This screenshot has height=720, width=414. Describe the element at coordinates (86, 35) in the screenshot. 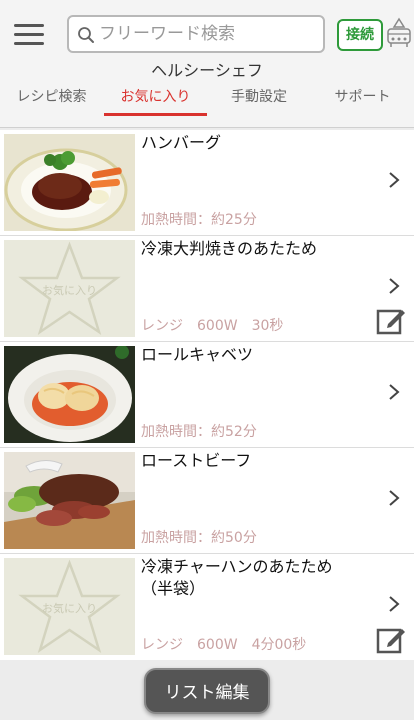

I see `search-icon` at that location.